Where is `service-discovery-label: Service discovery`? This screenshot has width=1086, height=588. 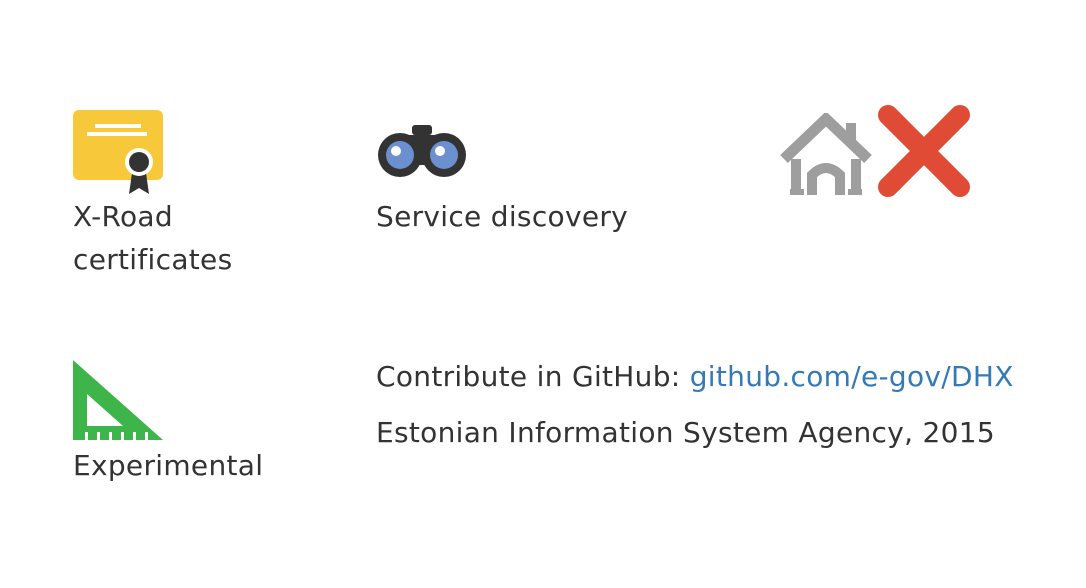 service-discovery-label: Service discovery is located at coordinates (502, 216).